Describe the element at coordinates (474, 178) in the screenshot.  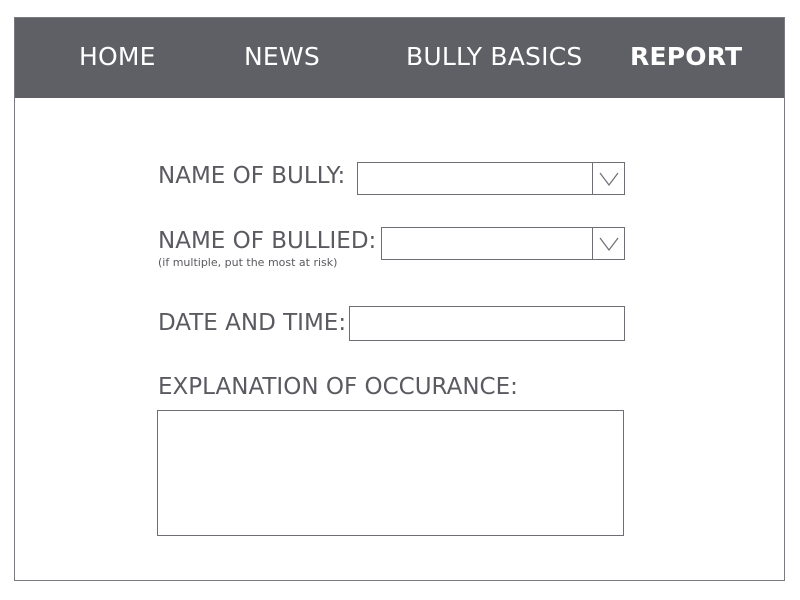
I see `bully-name-value` at that location.